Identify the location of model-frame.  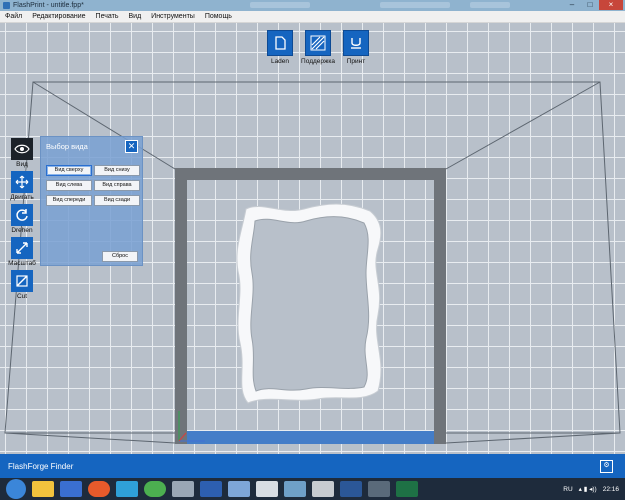
(309, 303).